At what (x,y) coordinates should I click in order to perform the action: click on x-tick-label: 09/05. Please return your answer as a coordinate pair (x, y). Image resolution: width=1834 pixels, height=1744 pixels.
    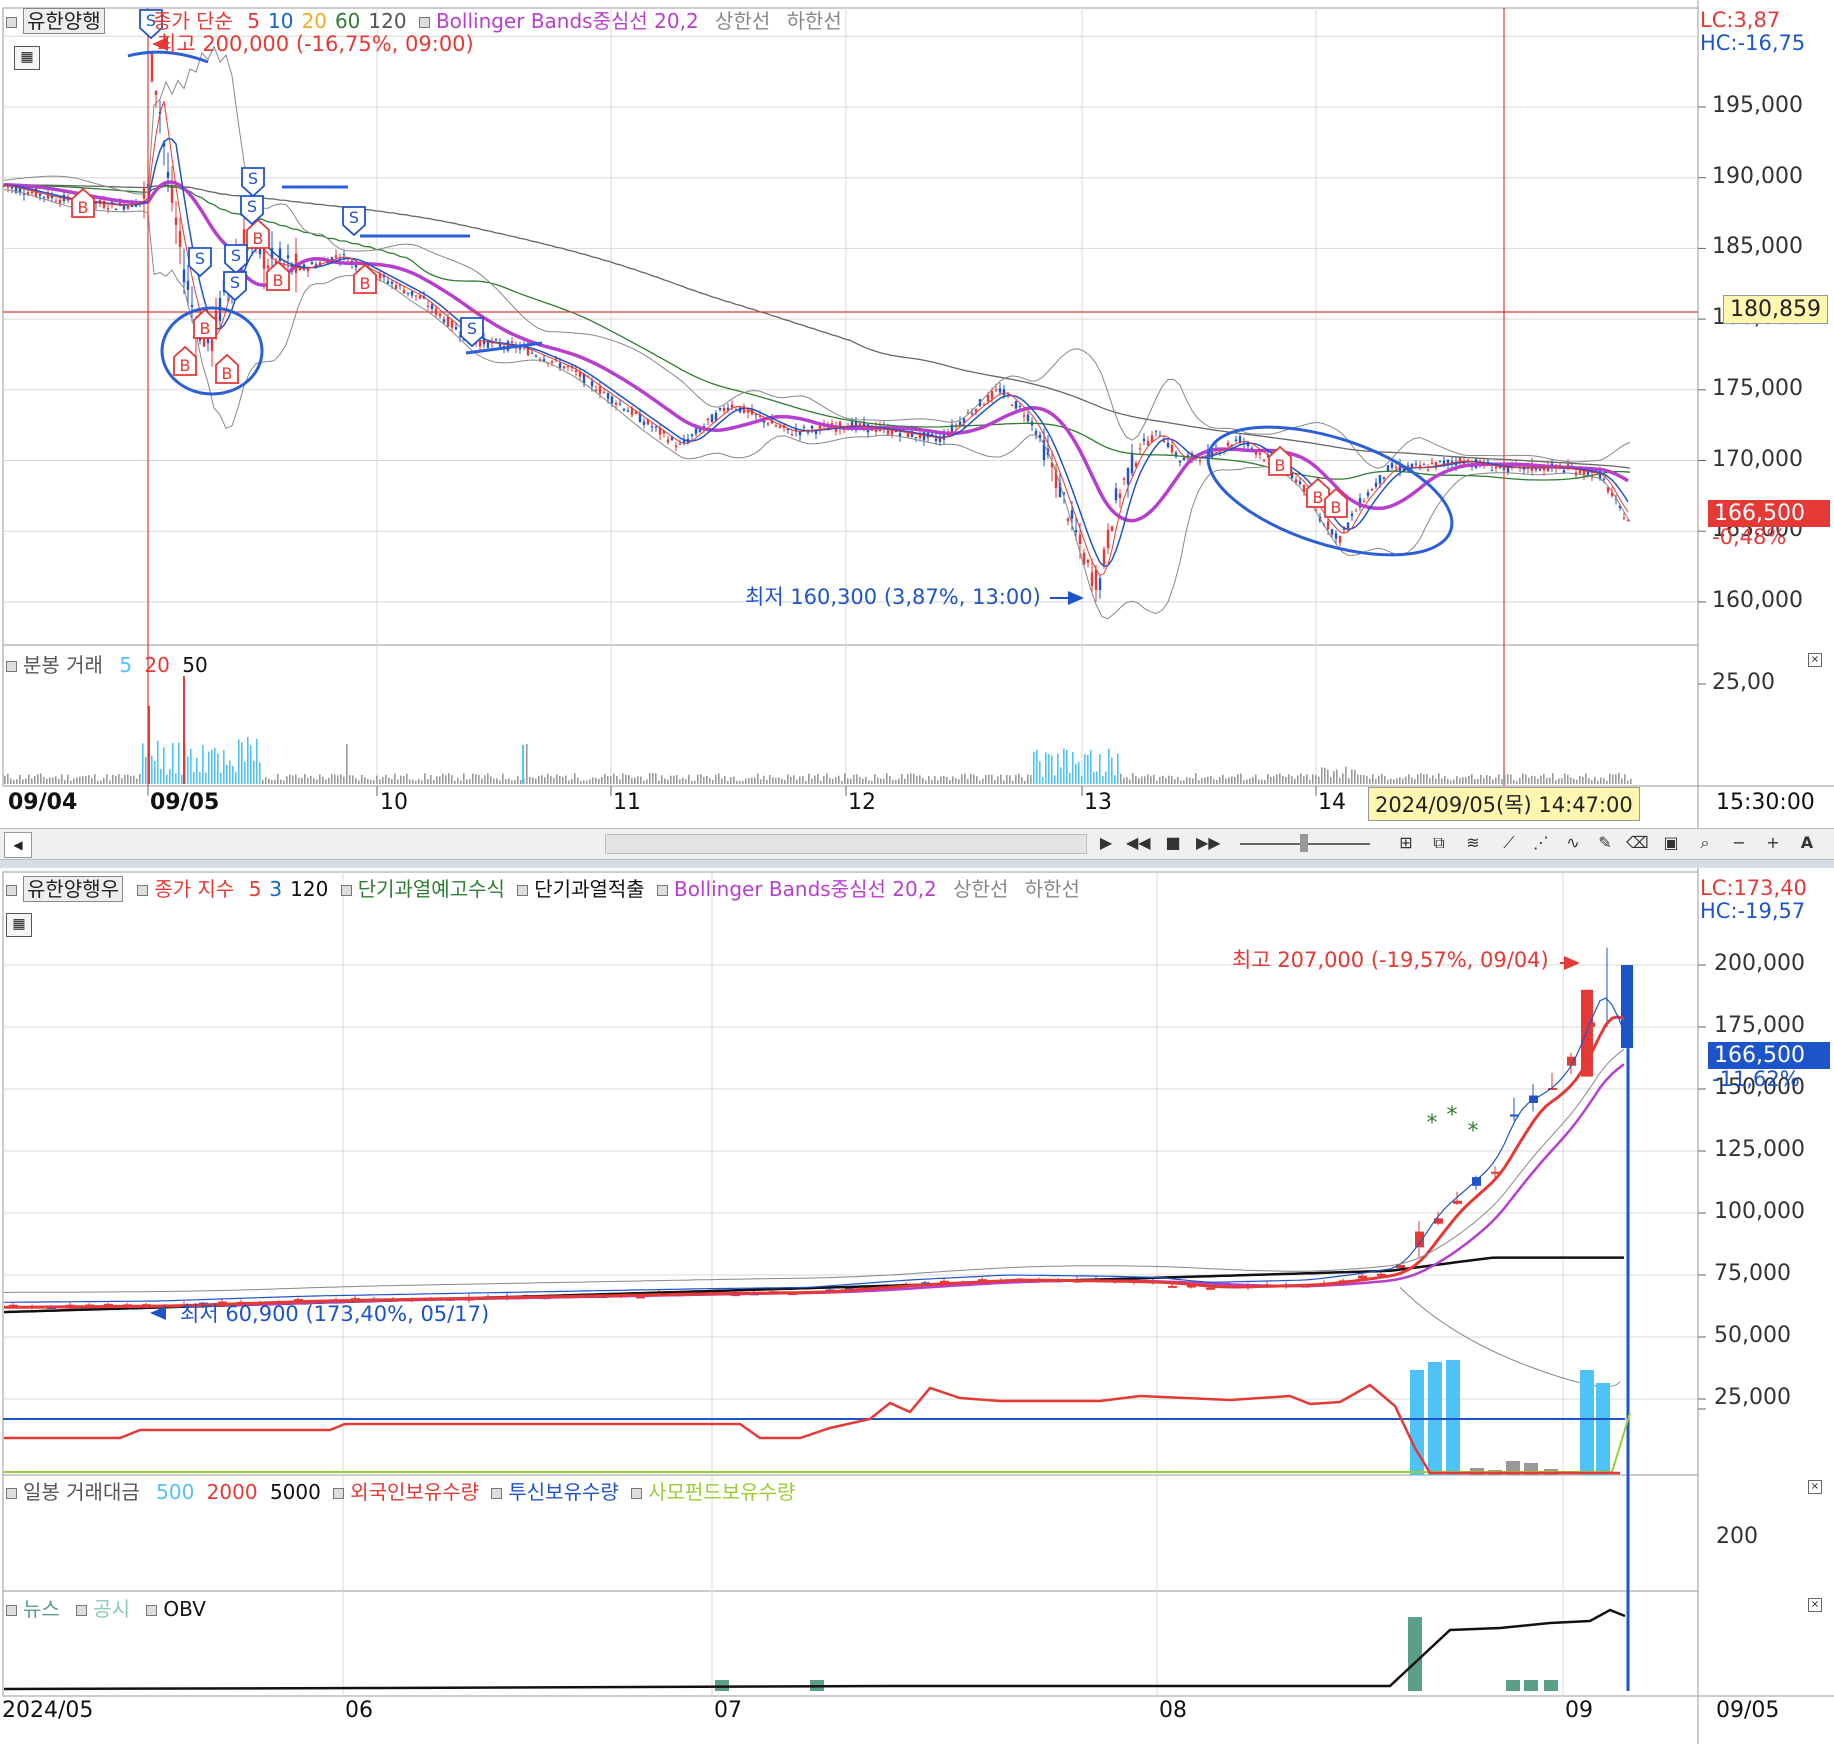
    Looking at the image, I should click on (185, 802).